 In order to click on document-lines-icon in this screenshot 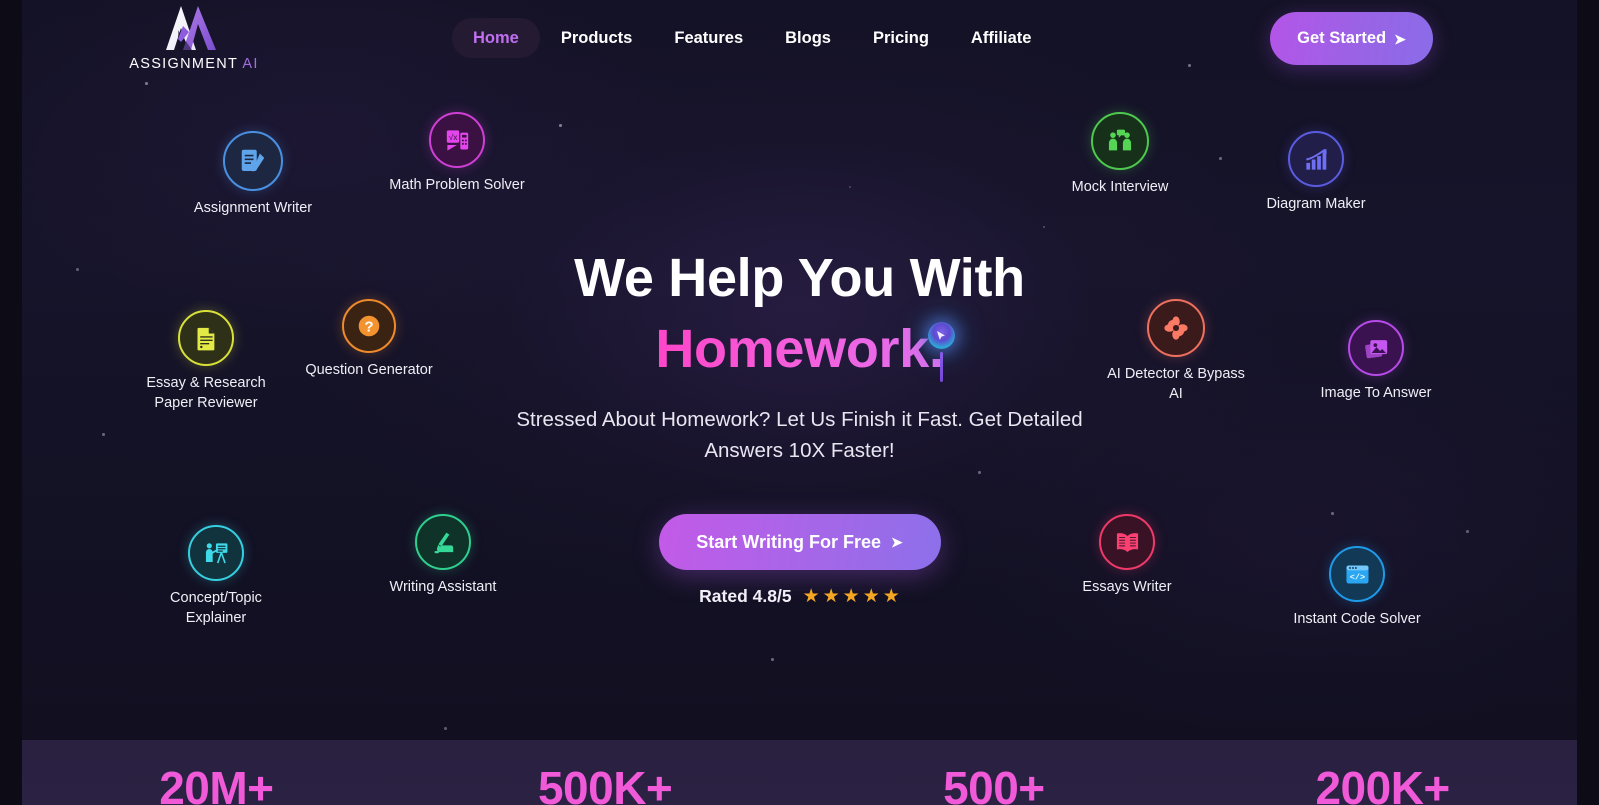, I will do `click(206, 338)`.